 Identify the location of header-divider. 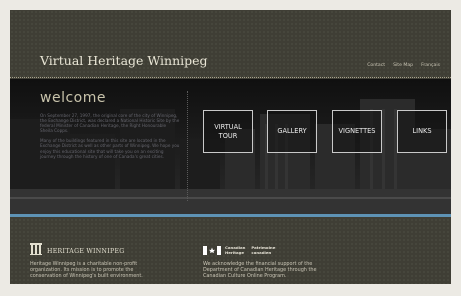
(230, 77).